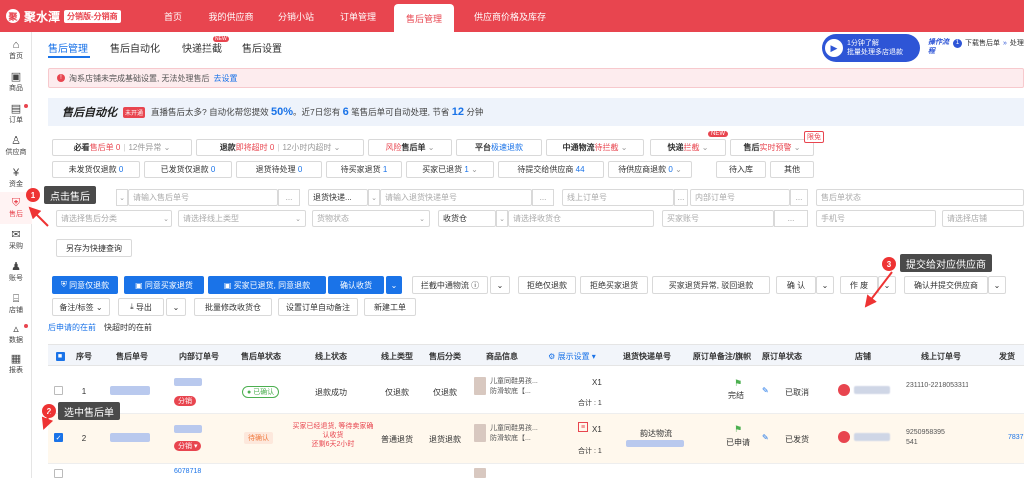  Describe the element at coordinates (225, 78) in the screenshot. I see `warning-link: 去设置` at that location.